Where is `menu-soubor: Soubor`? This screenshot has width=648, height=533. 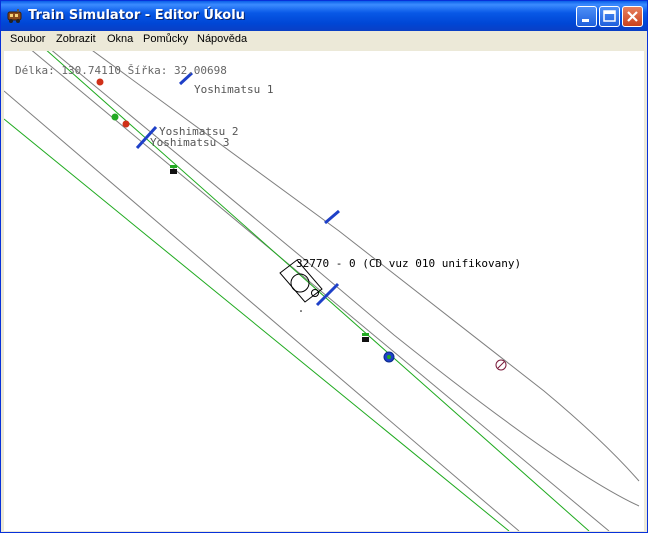
menu-soubor: Soubor is located at coordinates (27, 39).